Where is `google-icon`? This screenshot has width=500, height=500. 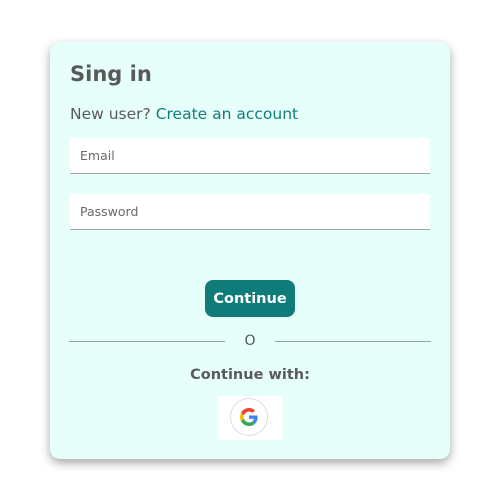 google-icon is located at coordinates (249, 417).